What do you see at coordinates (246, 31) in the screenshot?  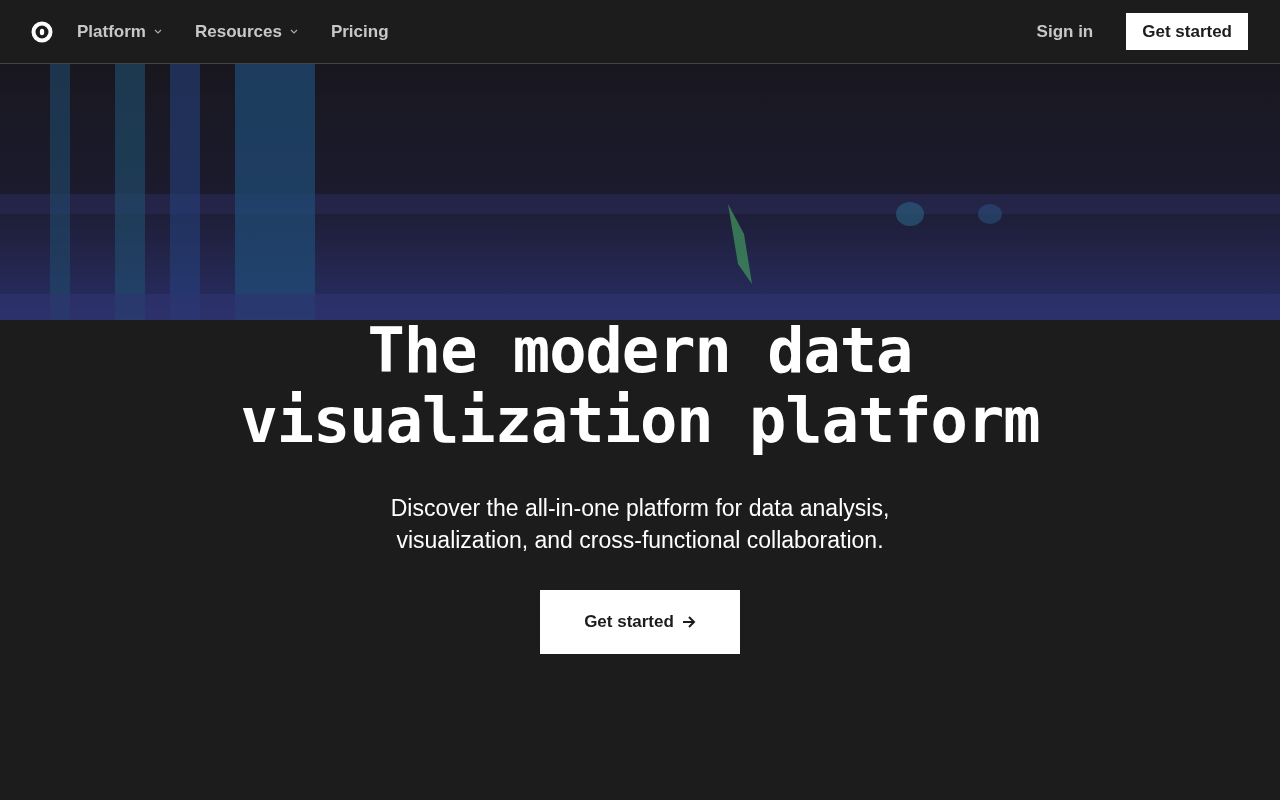 I see `nav-link: Resources` at bounding box center [246, 31].